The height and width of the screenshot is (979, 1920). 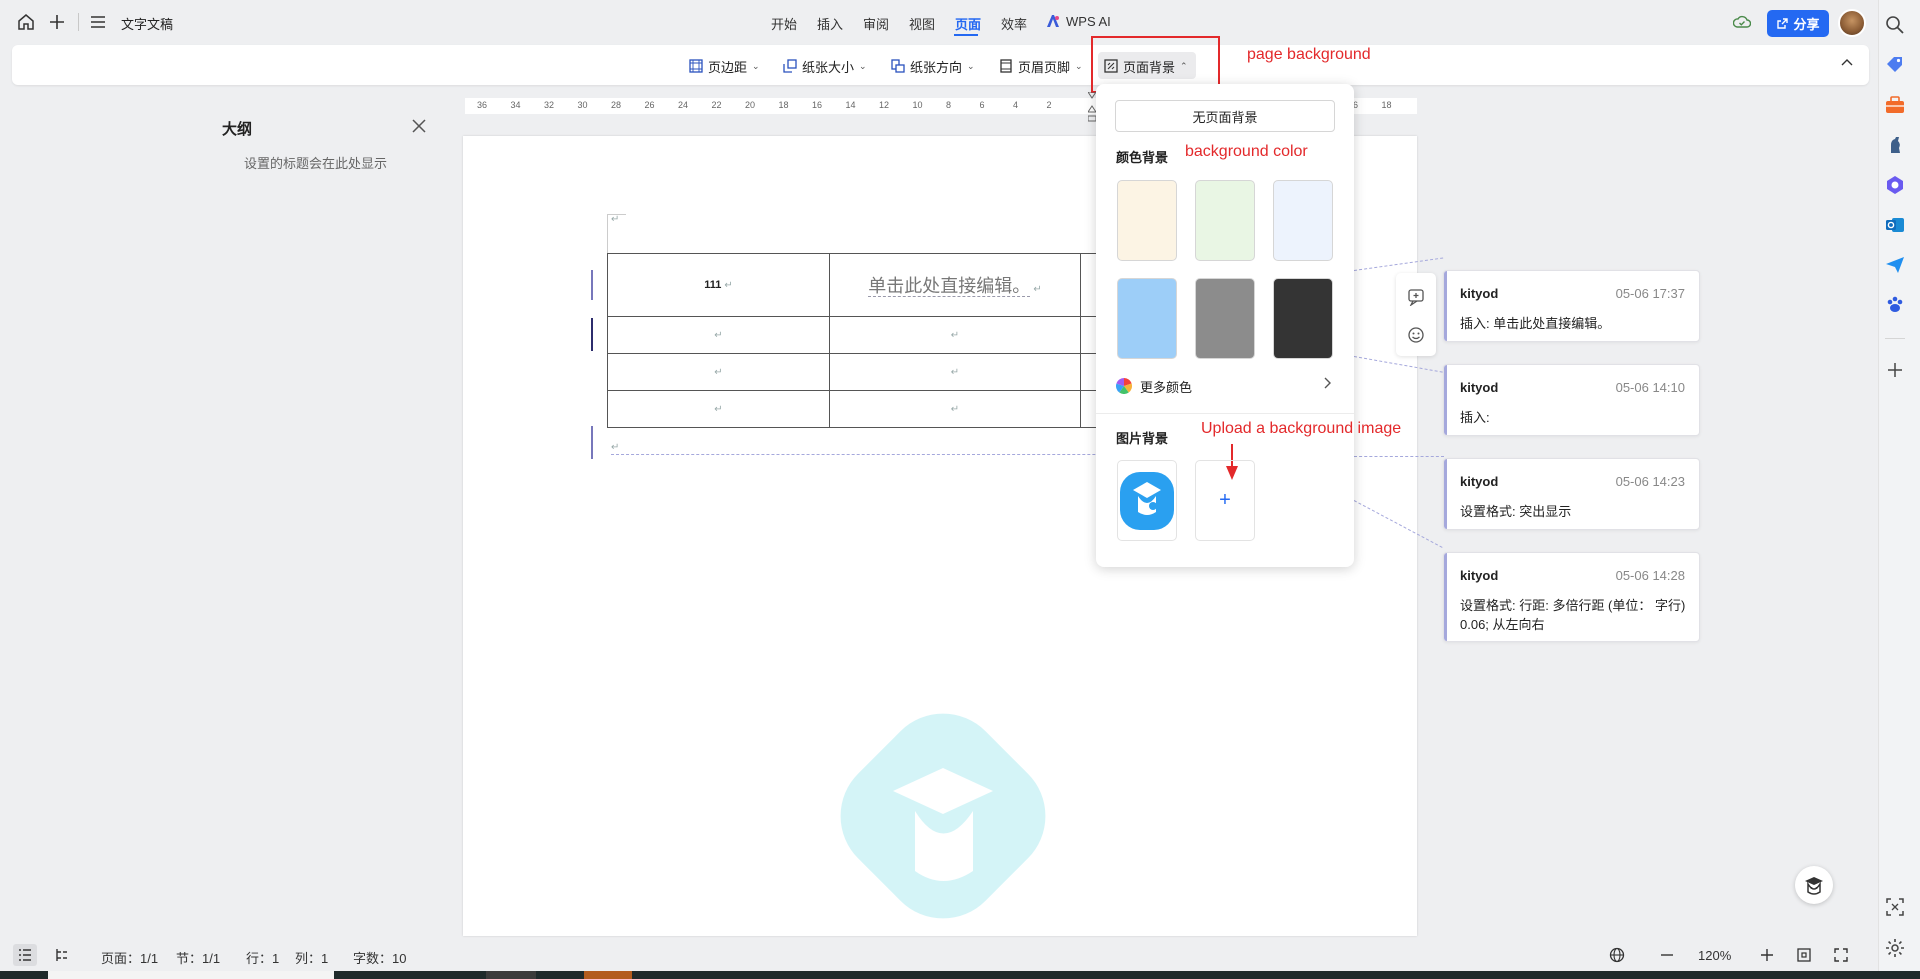 What do you see at coordinates (1227, 386) in the screenshot?
I see `more-colors-item: 更多颜色` at bounding box center [1227, 386].